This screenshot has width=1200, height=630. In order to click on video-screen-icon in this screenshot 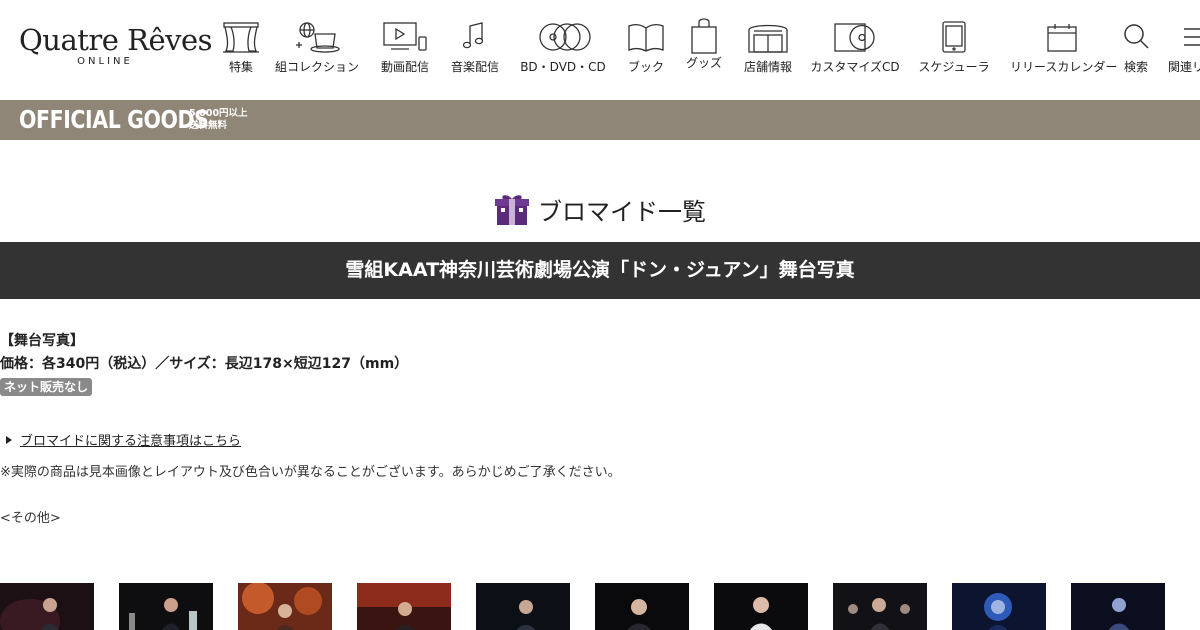, I will do `click(405, 36)`.